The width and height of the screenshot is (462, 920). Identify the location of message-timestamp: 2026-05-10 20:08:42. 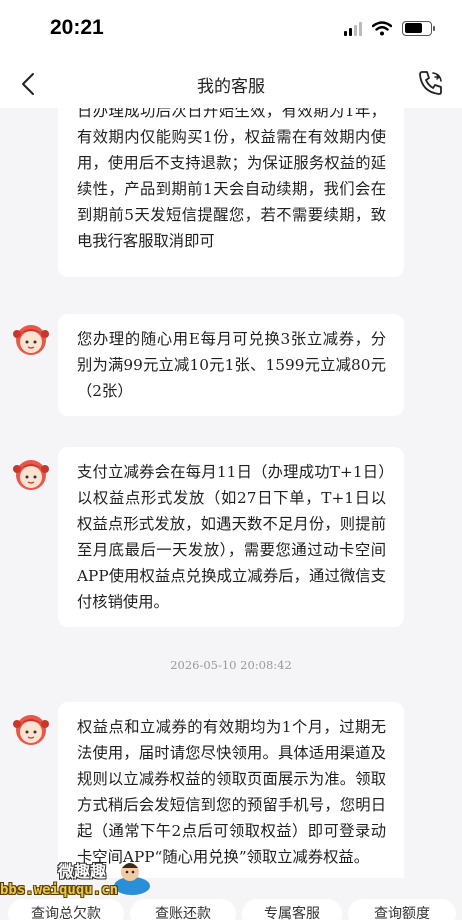
(231, 665).